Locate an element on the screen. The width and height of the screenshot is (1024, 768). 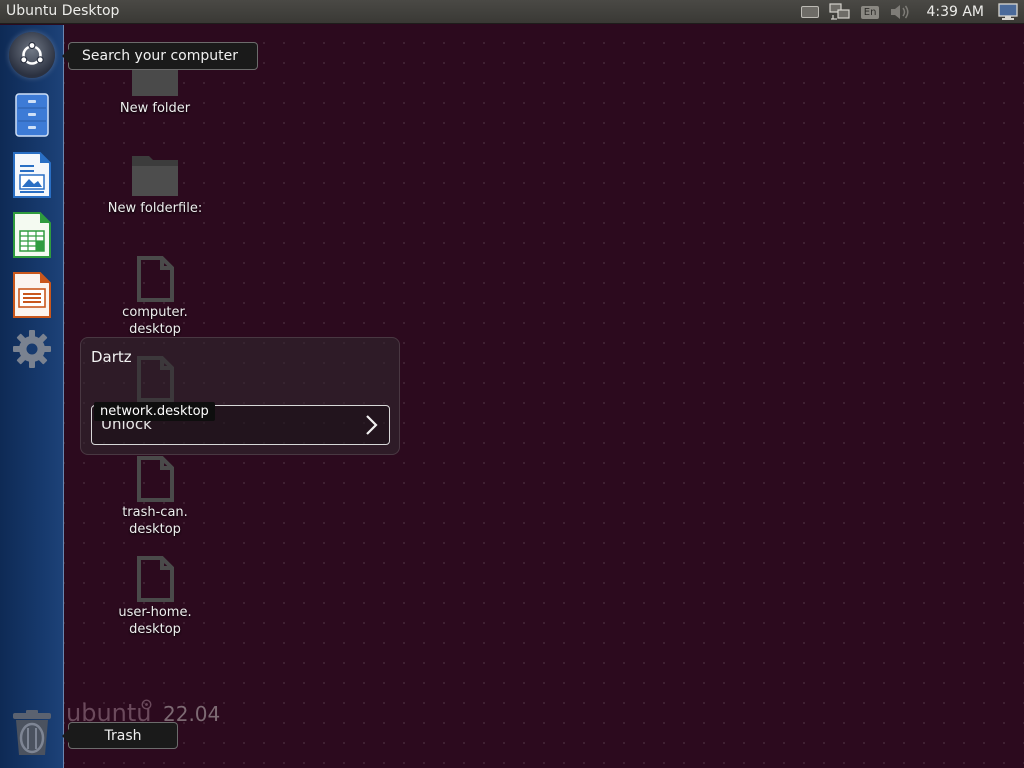
desktop-icon-label: New folder is located at coordinates (155, 108).